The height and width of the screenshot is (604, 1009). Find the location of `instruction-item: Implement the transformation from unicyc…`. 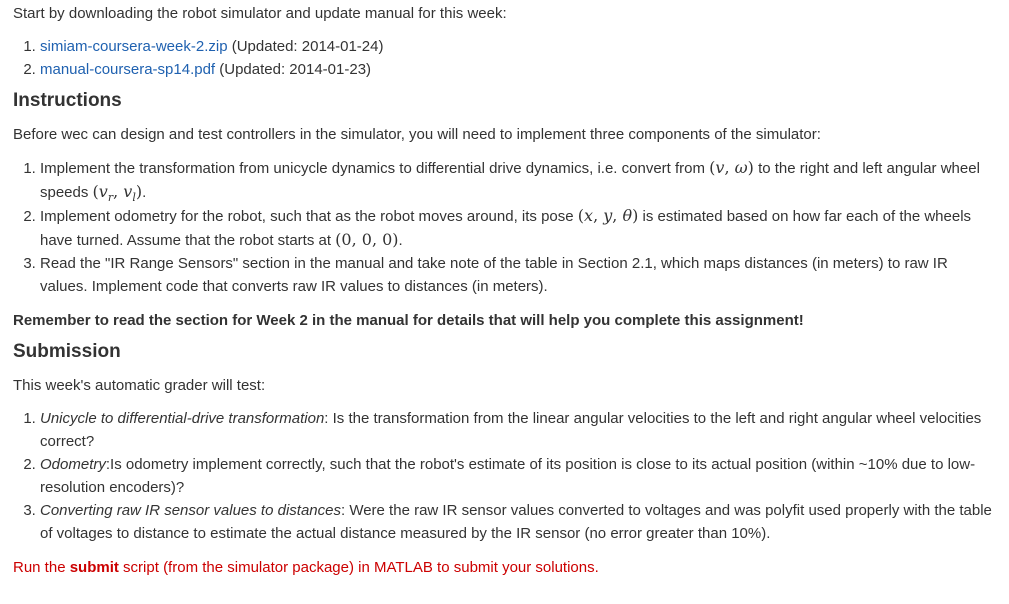

instruction-item: Implement the transformation from unicyc… is located at coordinates (518, 180).